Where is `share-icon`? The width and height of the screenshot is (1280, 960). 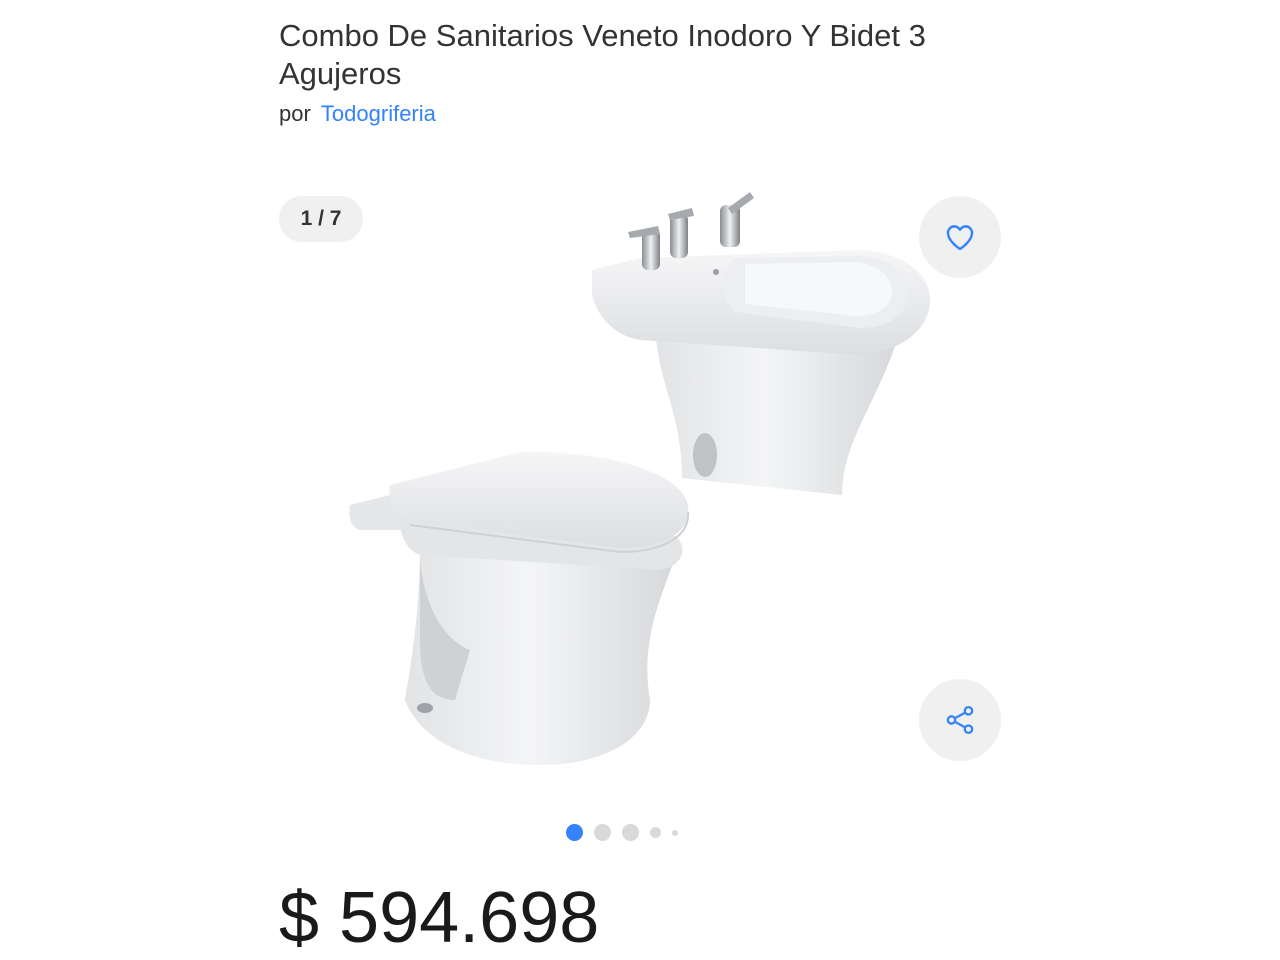
share-icon is located at coordinates (960, 720).